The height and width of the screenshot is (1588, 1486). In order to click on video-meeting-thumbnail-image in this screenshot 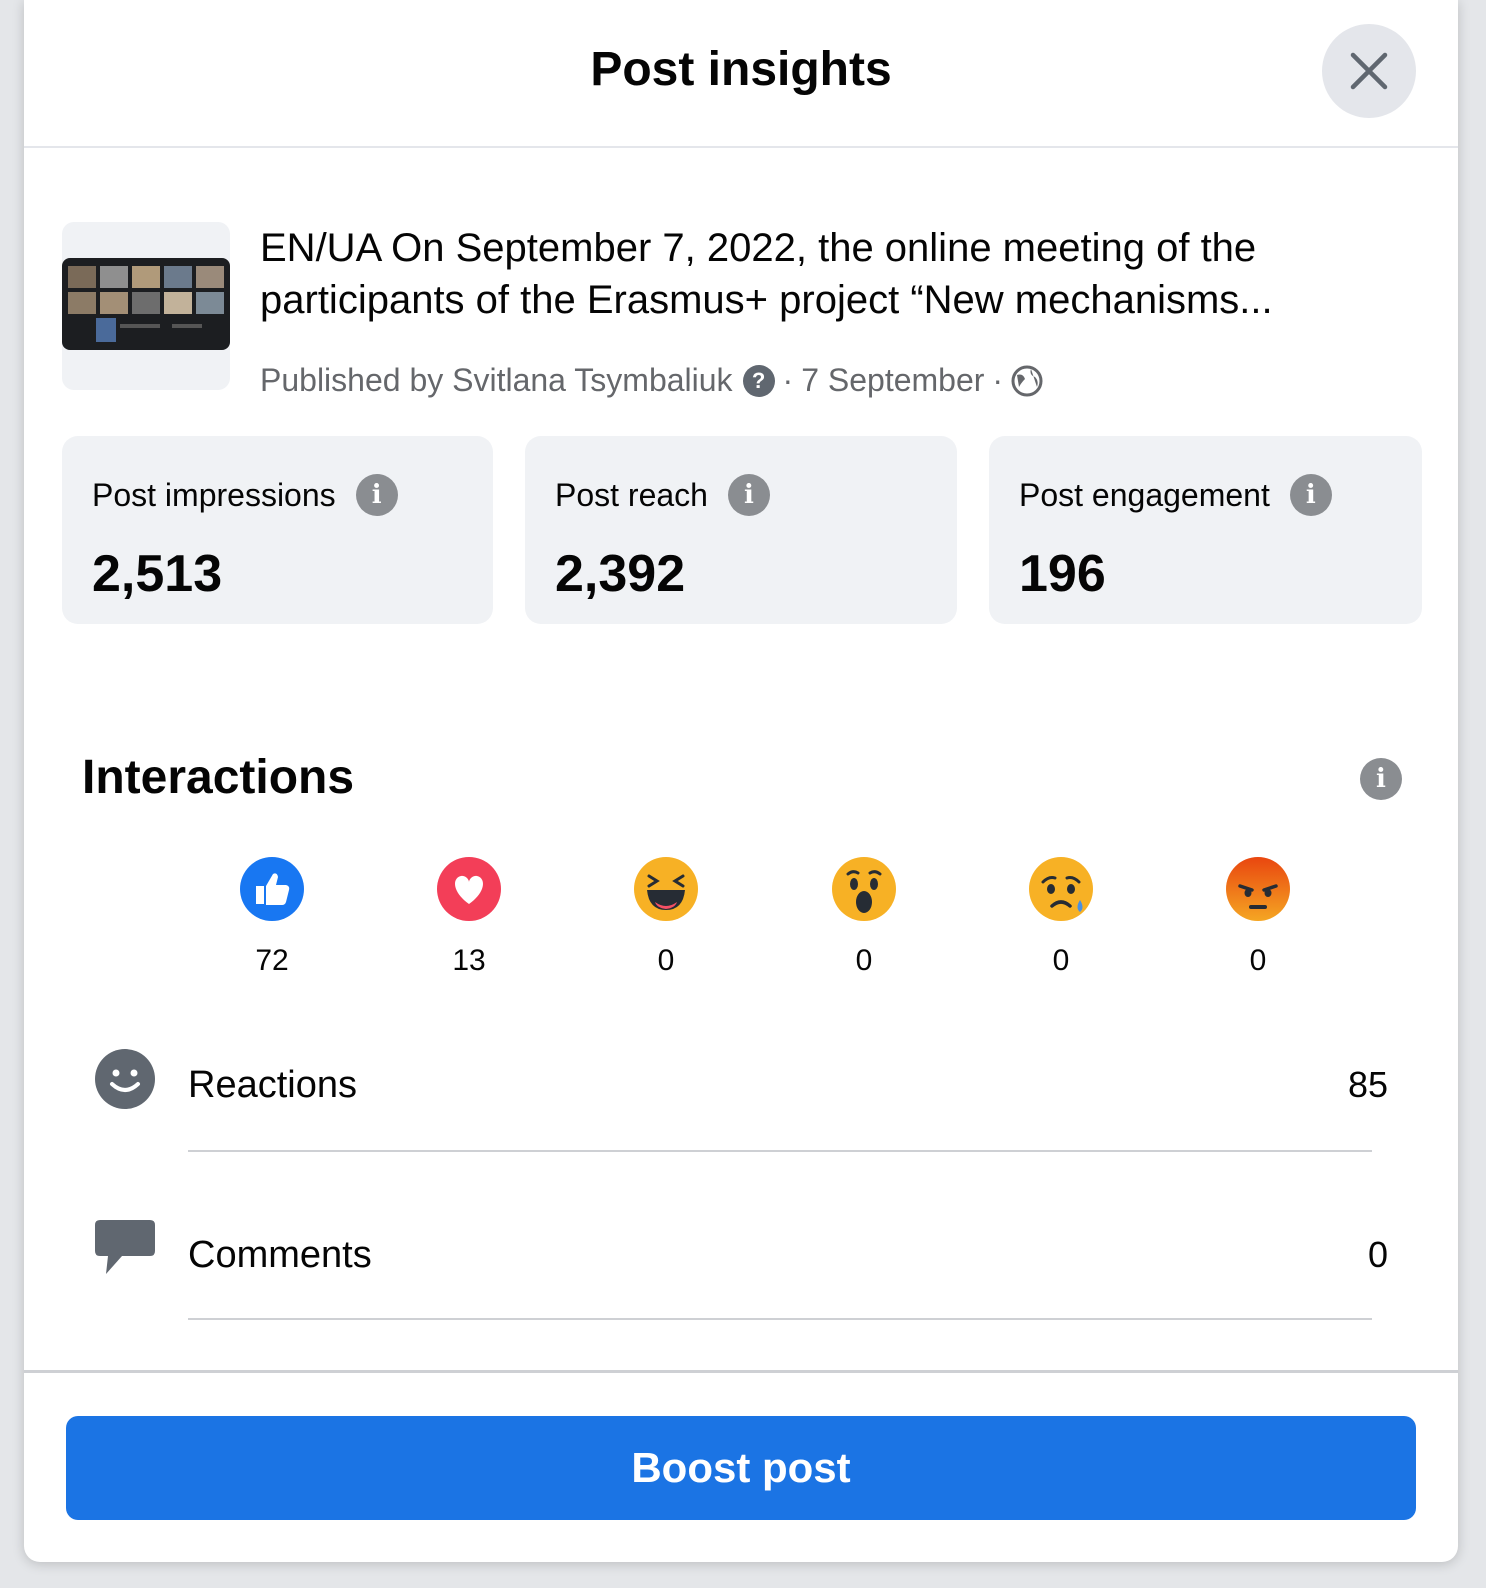, I will do `click(146, 304)`.